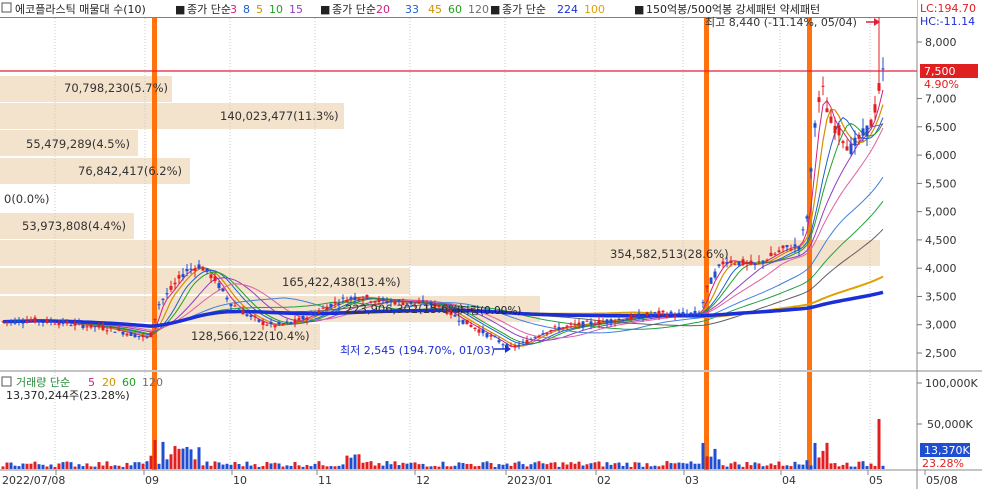 Image resolution: width=982 pixels, height=489 pixels. Describe the element at coordinates (6, 381) in the screenshot. I see `volume-legend-checkbox` at that location.